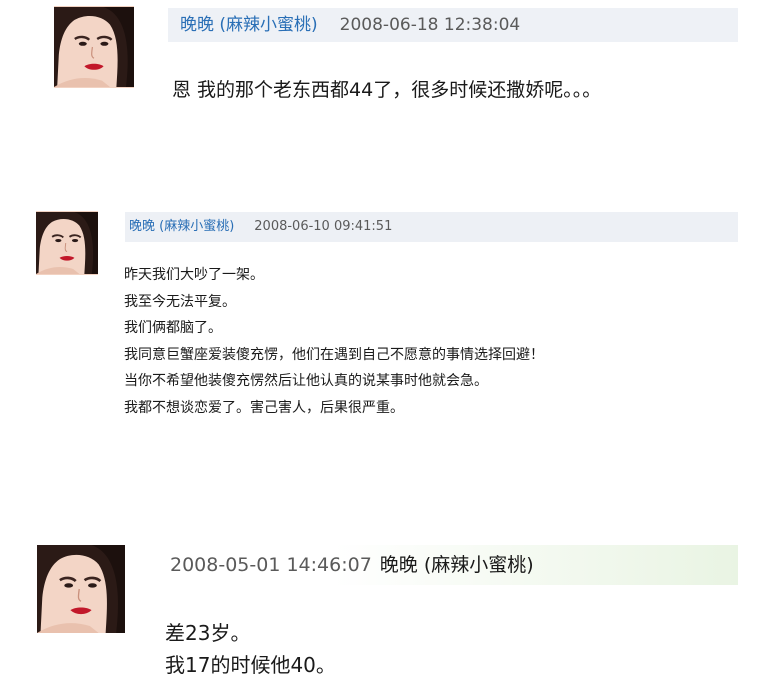  I want to click on message-line: 恩 我的那个老东西都44了，很多时候还撒娇呢。。。, so click(387, 90).